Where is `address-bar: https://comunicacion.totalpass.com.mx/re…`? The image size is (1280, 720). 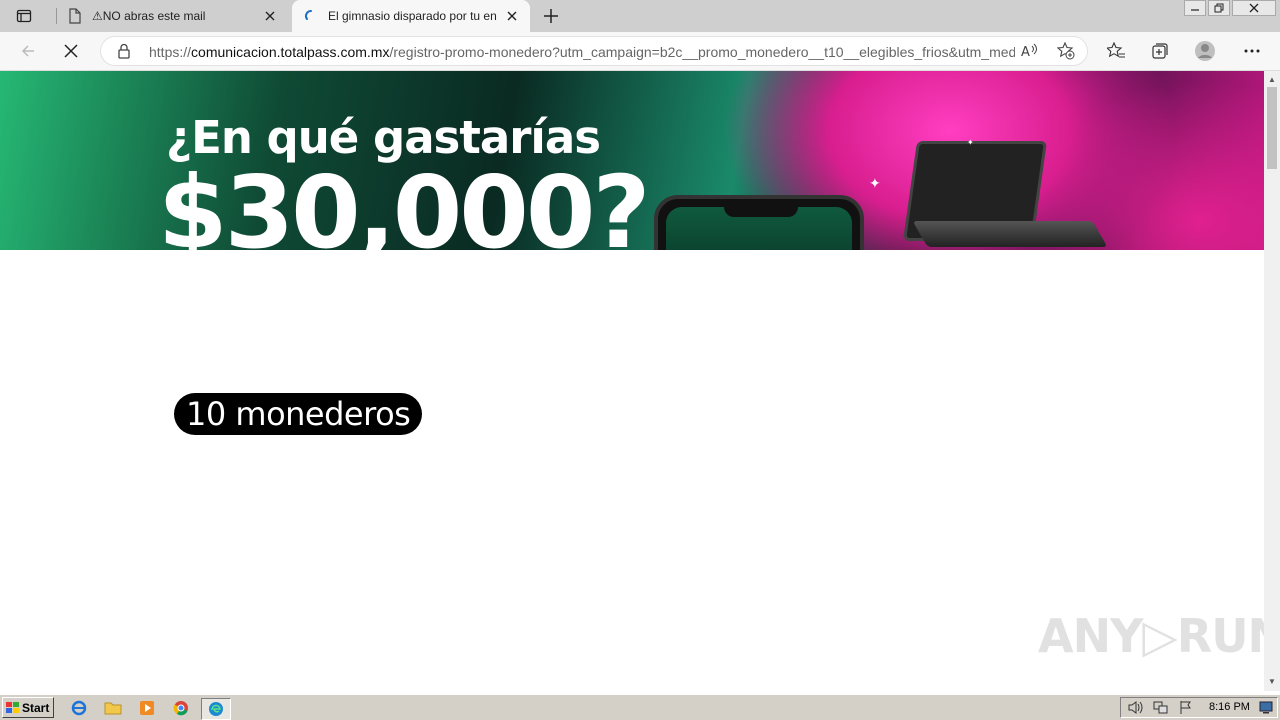 address-bar: https://comunicacion.totalpass.com.mx/re… is located at coordinates (594, 51).